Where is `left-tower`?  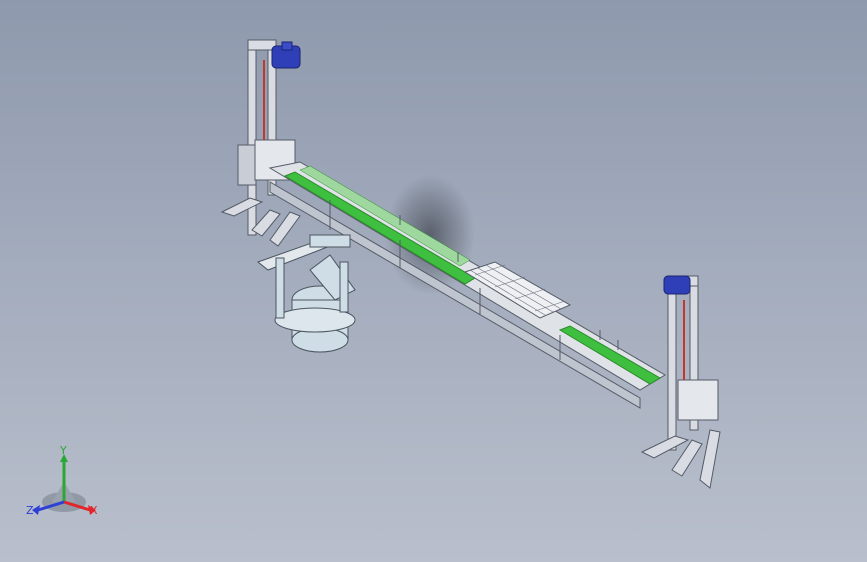
left-tower is located at coordinates (260, 143).